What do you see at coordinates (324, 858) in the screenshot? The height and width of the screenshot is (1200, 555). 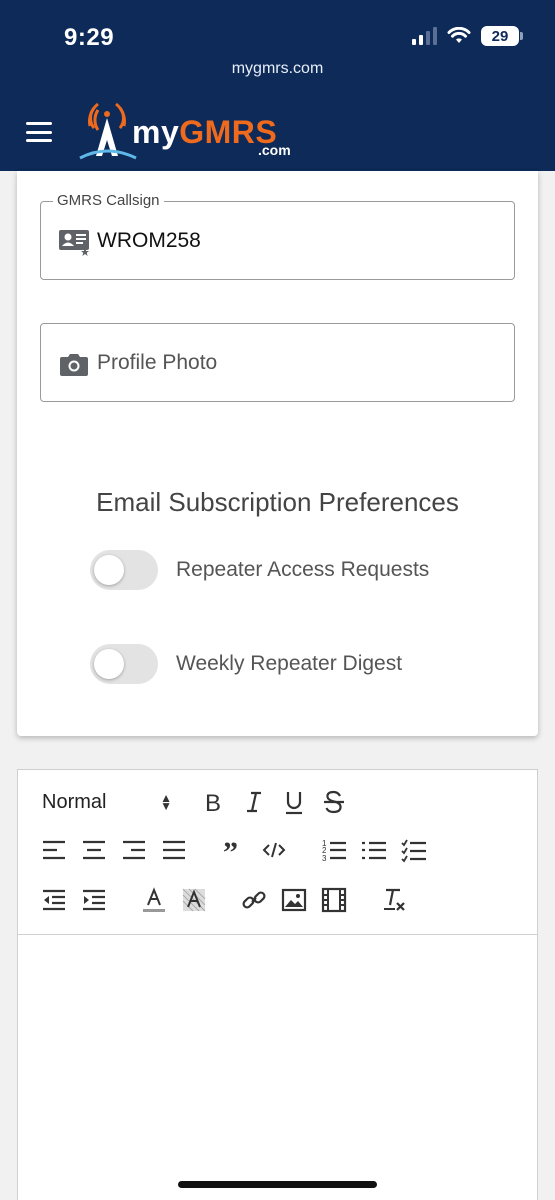 I see `svg-text: 3` at bounding box center [324, 858].